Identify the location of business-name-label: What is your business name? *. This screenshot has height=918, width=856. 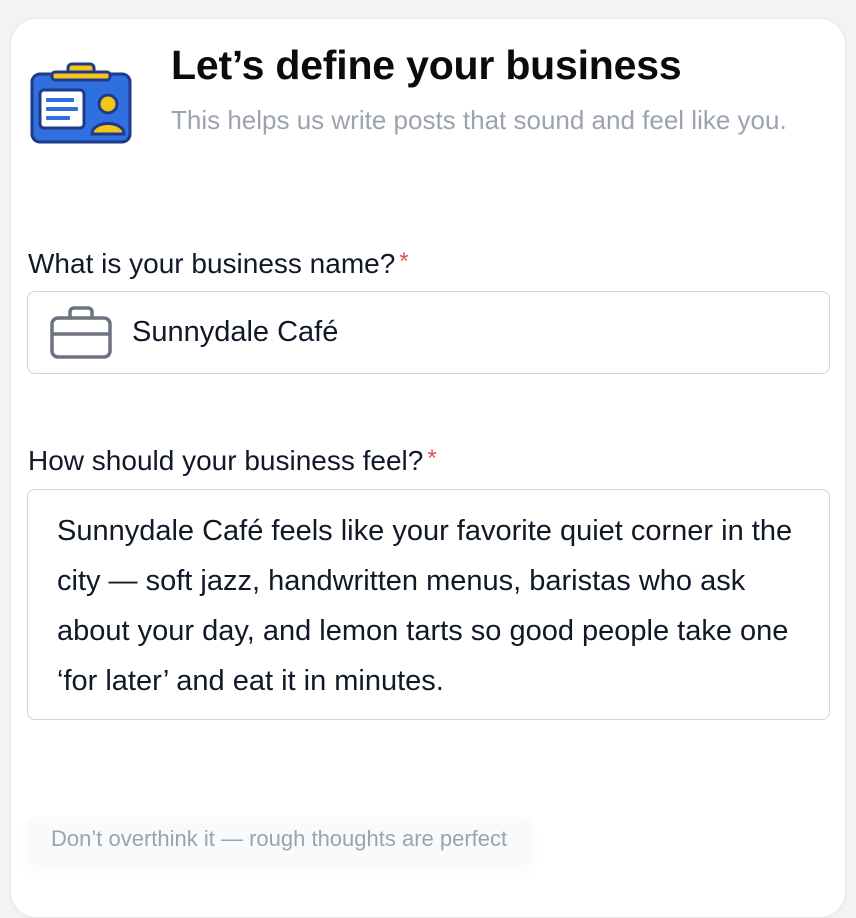
(218, 264).